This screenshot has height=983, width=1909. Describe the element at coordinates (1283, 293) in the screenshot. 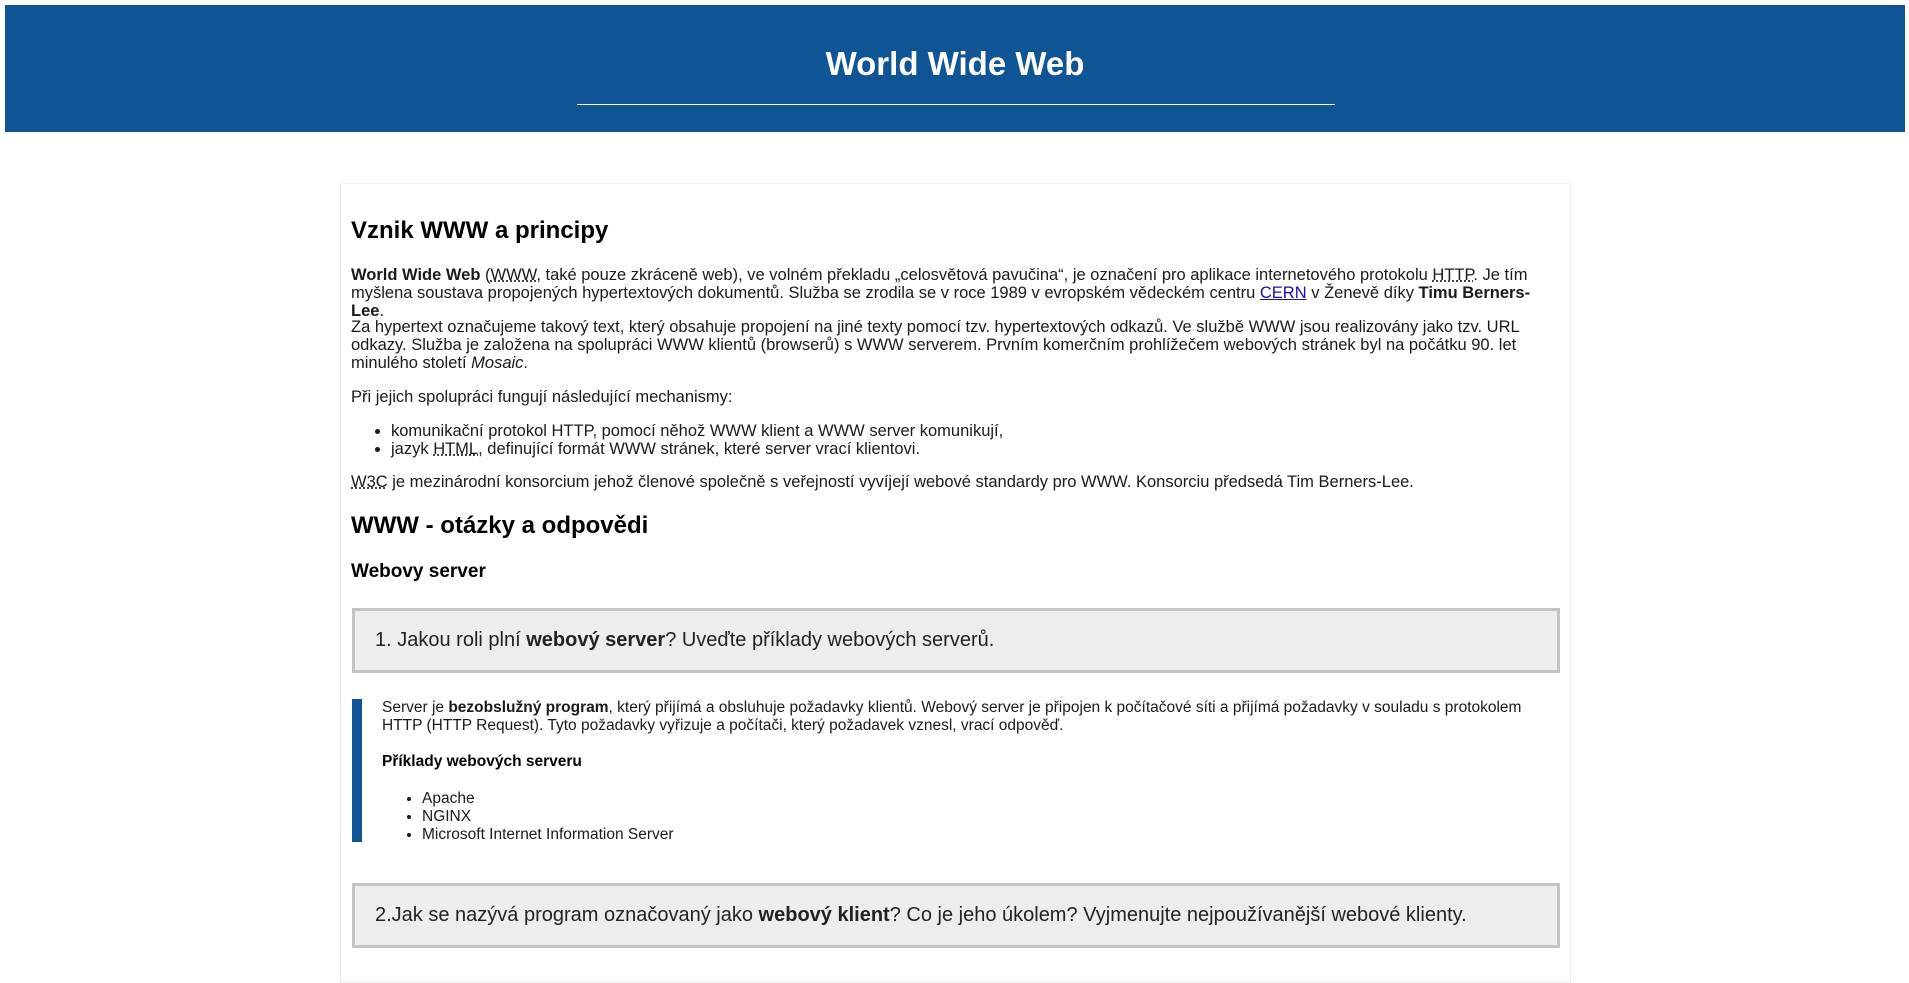

I see `cern-link: CERN` at that location.